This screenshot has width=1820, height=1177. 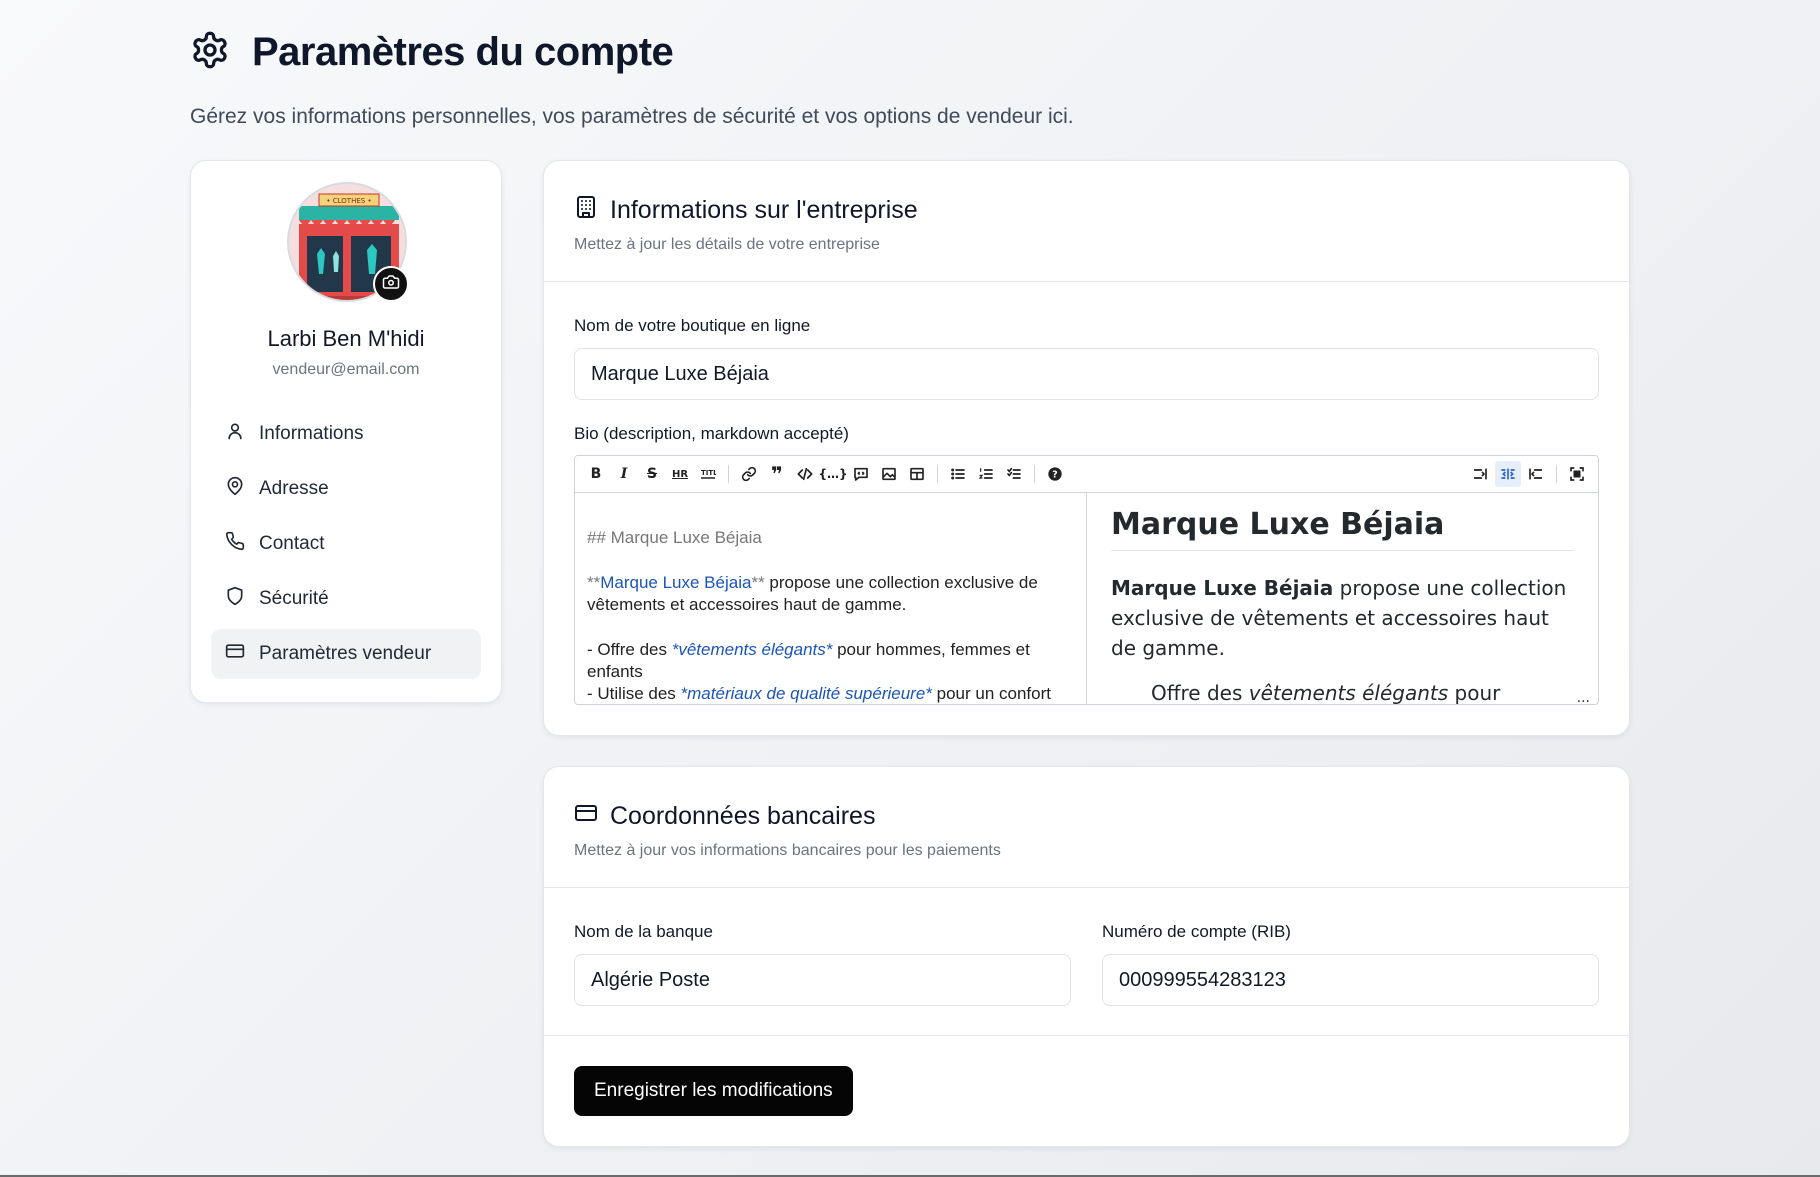 I want to click on hr-button: HR, so click(x=680, y=474).